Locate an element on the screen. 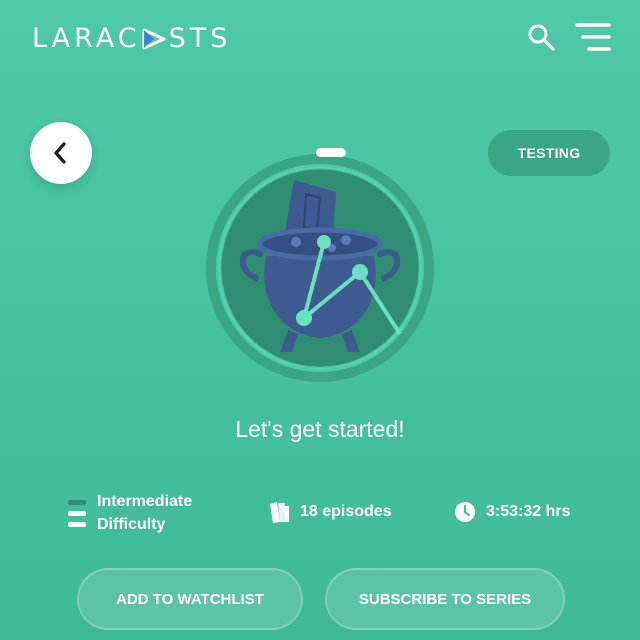  subscribe-to-series-button: SUBSCRIBE TO SERIES is located at coordinates (445, 599).